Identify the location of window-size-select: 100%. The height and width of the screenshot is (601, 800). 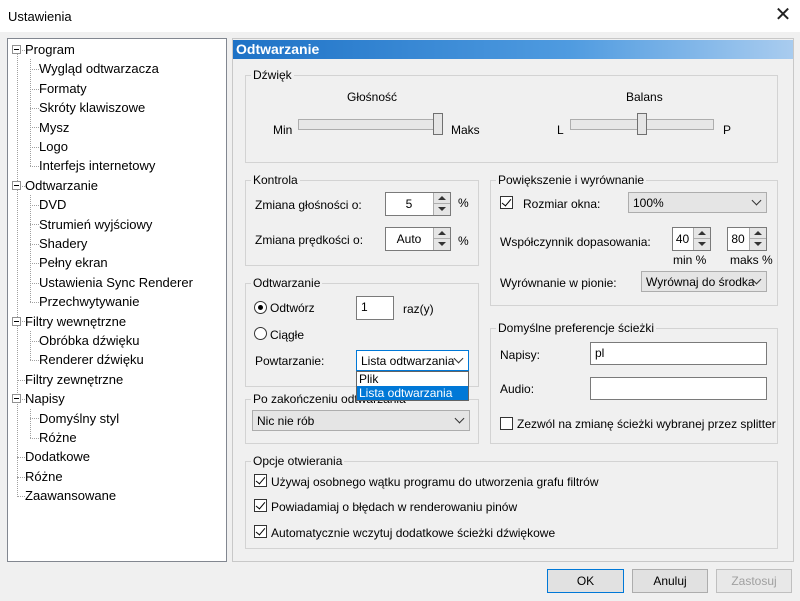
(697, 202).